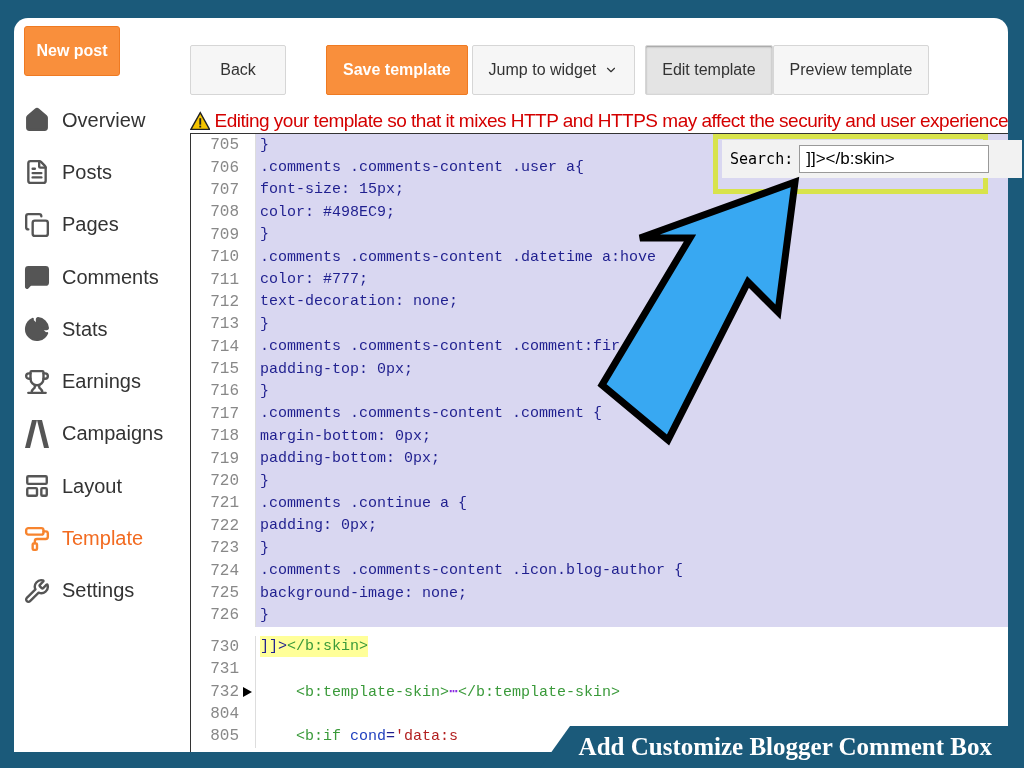 This screenshot has width=1024, height=768. Describe the element at coordinates (224, 167) in the screenshot. I see `line-number: 706` at that location.